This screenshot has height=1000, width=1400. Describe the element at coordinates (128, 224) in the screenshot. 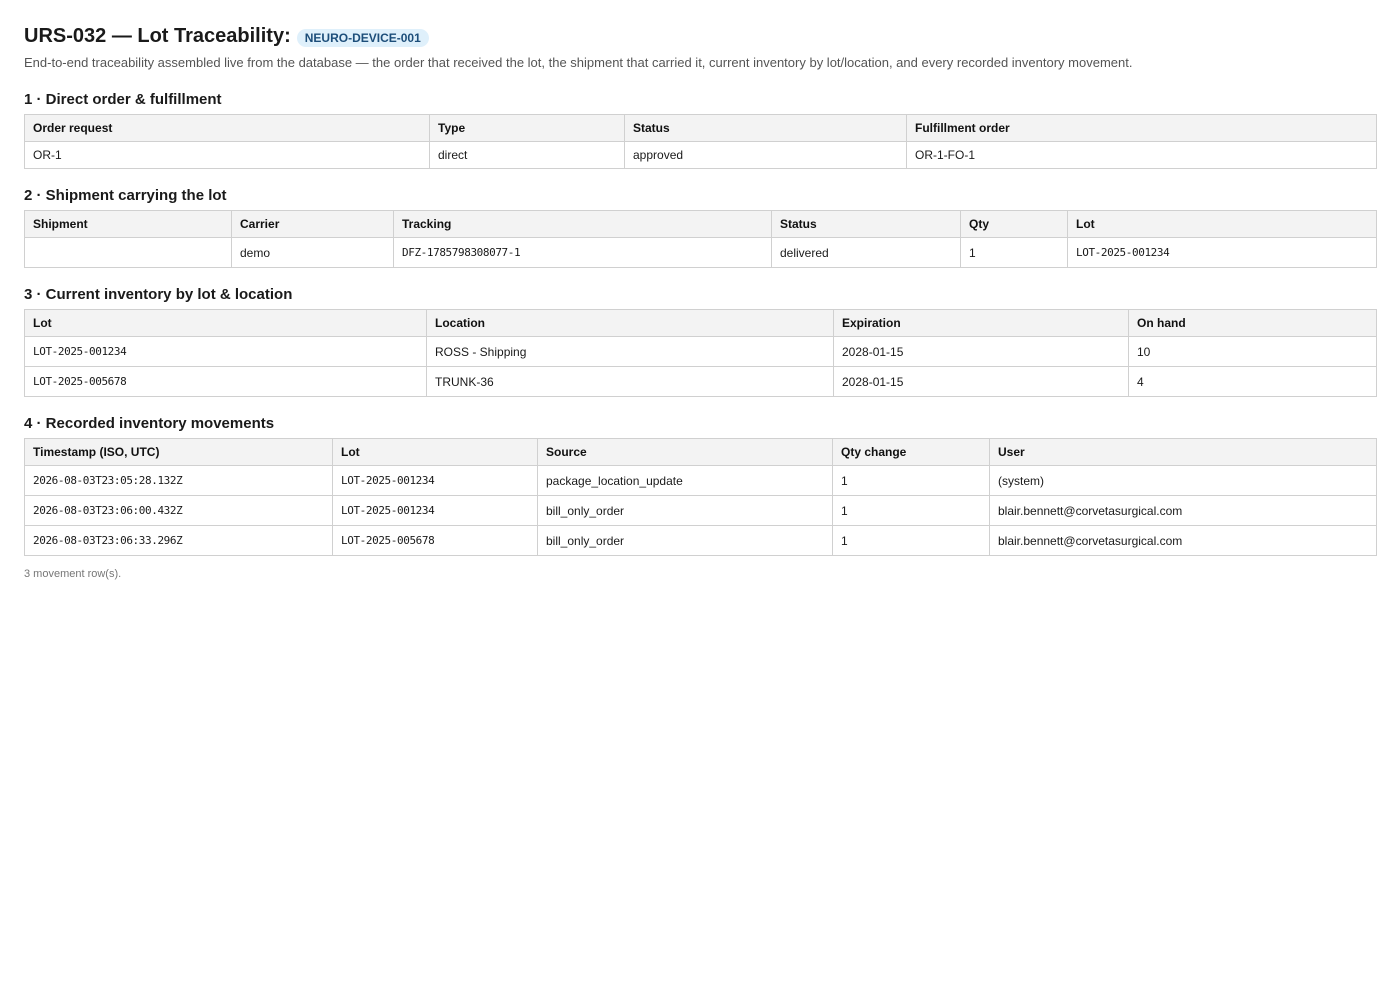

I see `column-header: Shipment` at that location.